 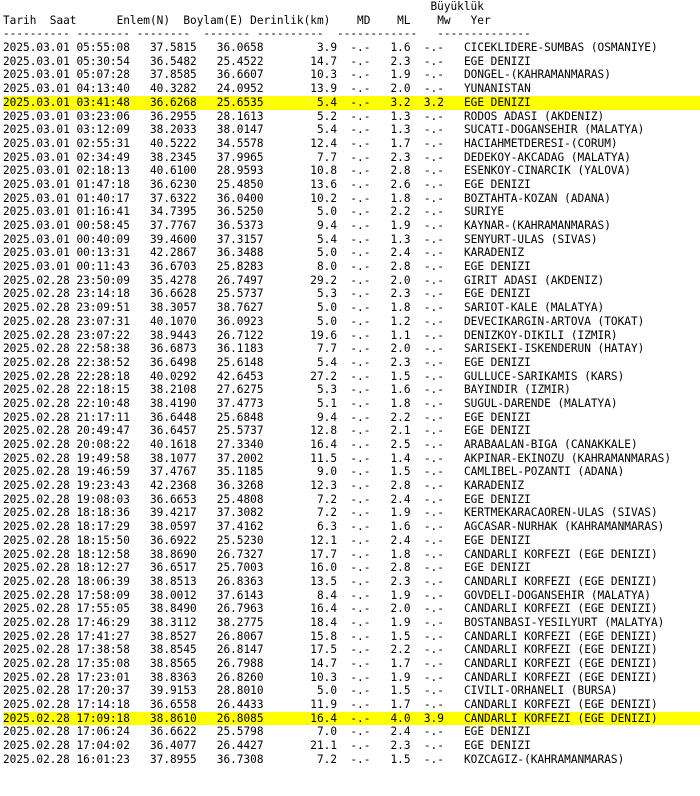 I want to click on cell-lon: 25.4522, so click(x=233, y=61).